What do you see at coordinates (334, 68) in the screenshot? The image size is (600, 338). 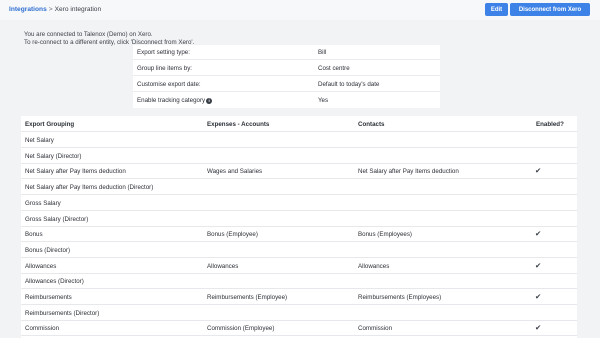 I see `setting-value: Cost centre` at bounding box center [334, 68].